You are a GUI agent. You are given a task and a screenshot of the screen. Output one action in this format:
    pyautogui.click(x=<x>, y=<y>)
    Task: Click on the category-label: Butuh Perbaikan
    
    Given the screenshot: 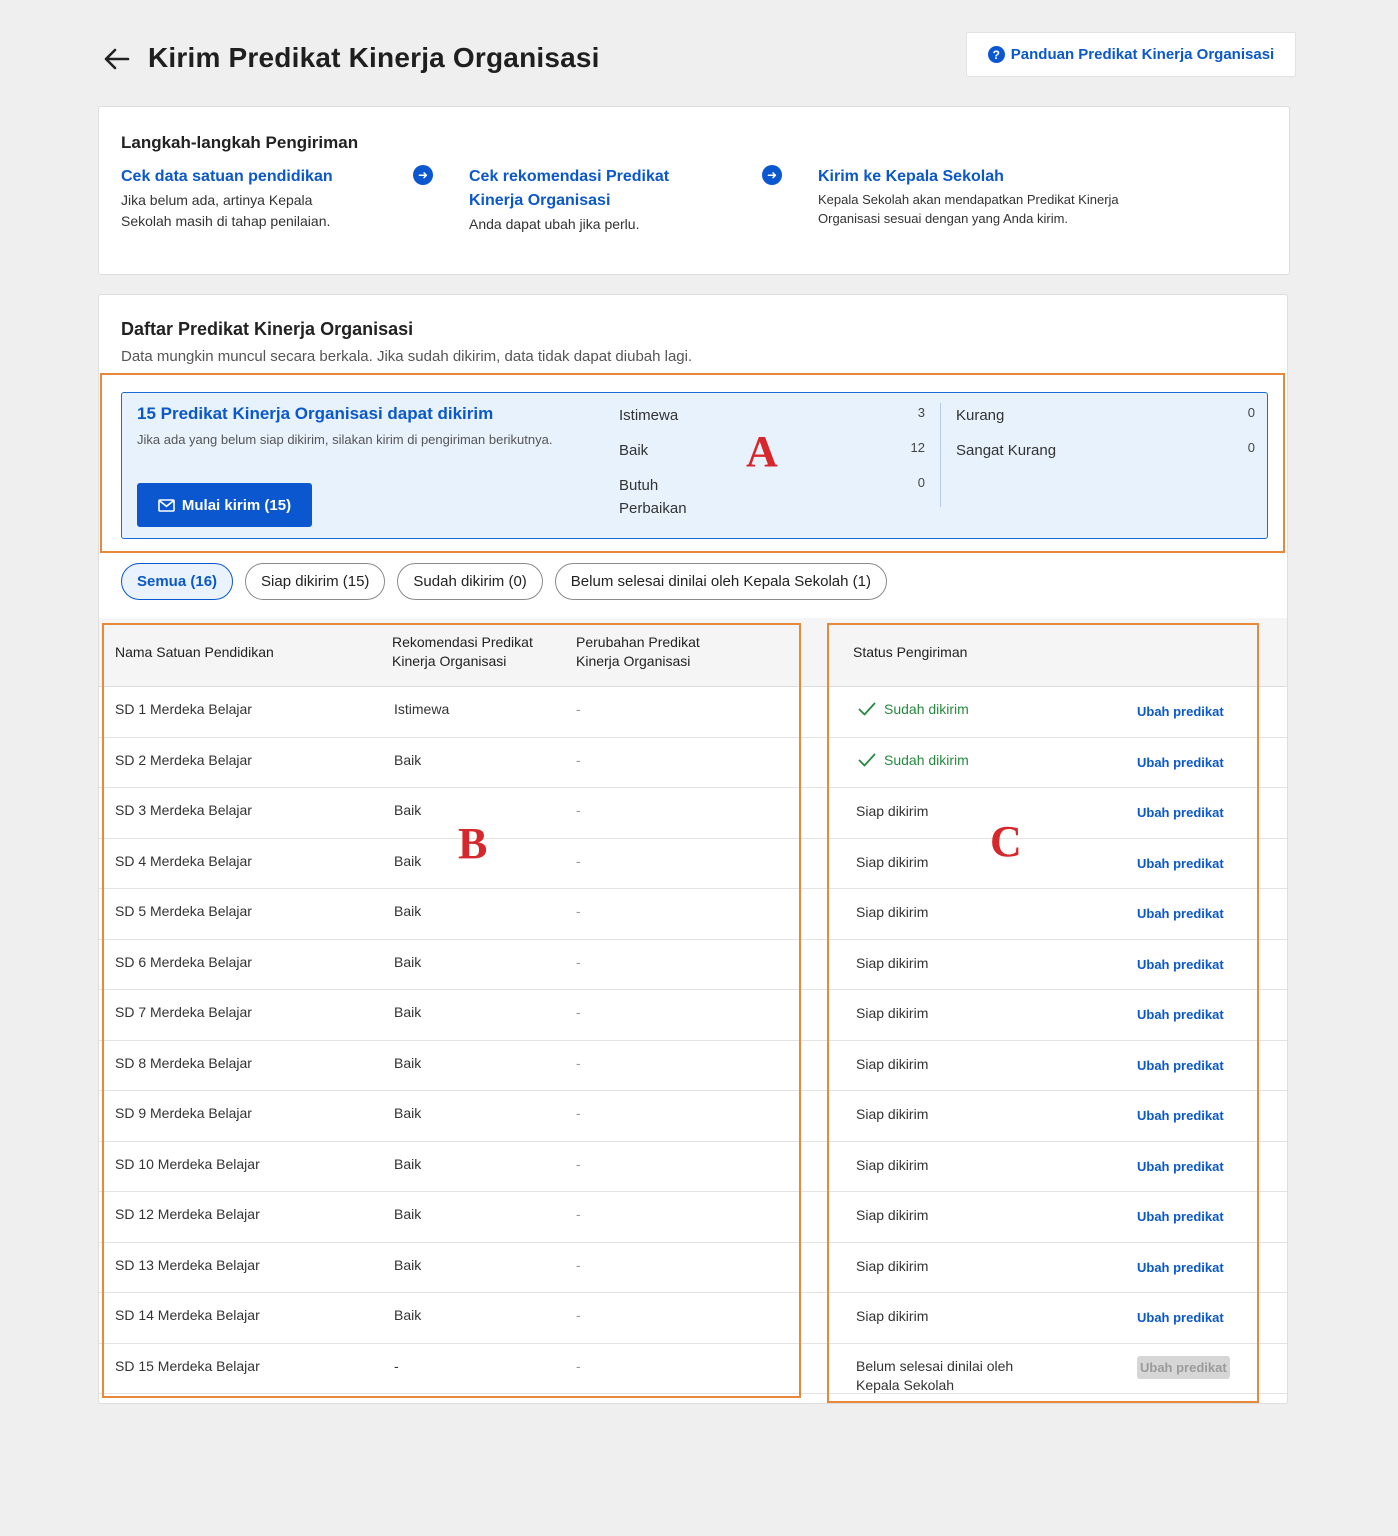 What is the action you would take?
    pyautogui.click(x=653, y=497)
    